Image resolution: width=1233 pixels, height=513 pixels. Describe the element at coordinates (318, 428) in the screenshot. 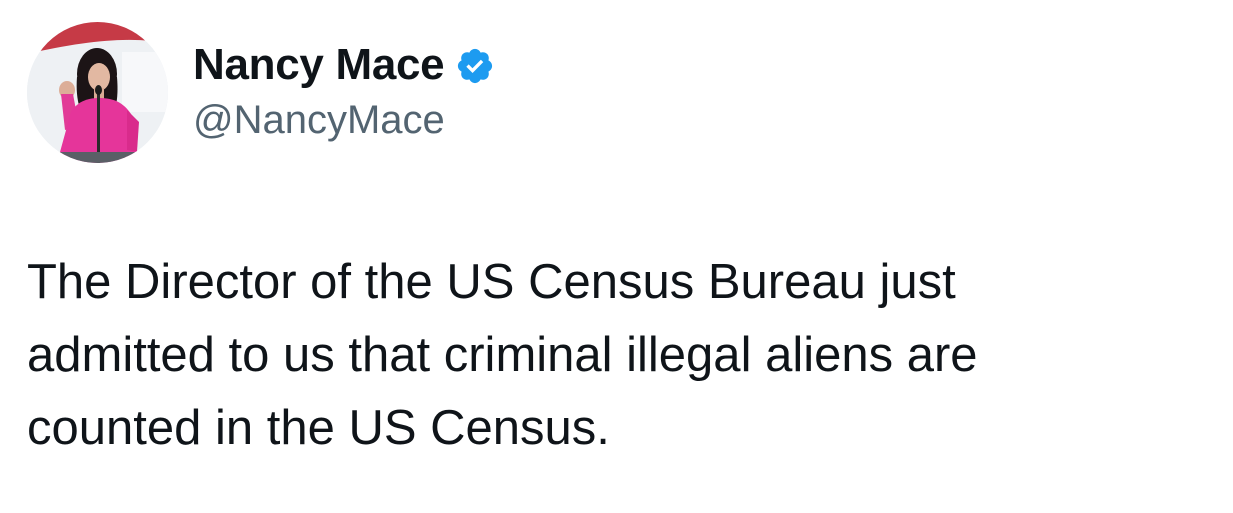

I see `tweet-text-line: counted in the US Census.` at that location.